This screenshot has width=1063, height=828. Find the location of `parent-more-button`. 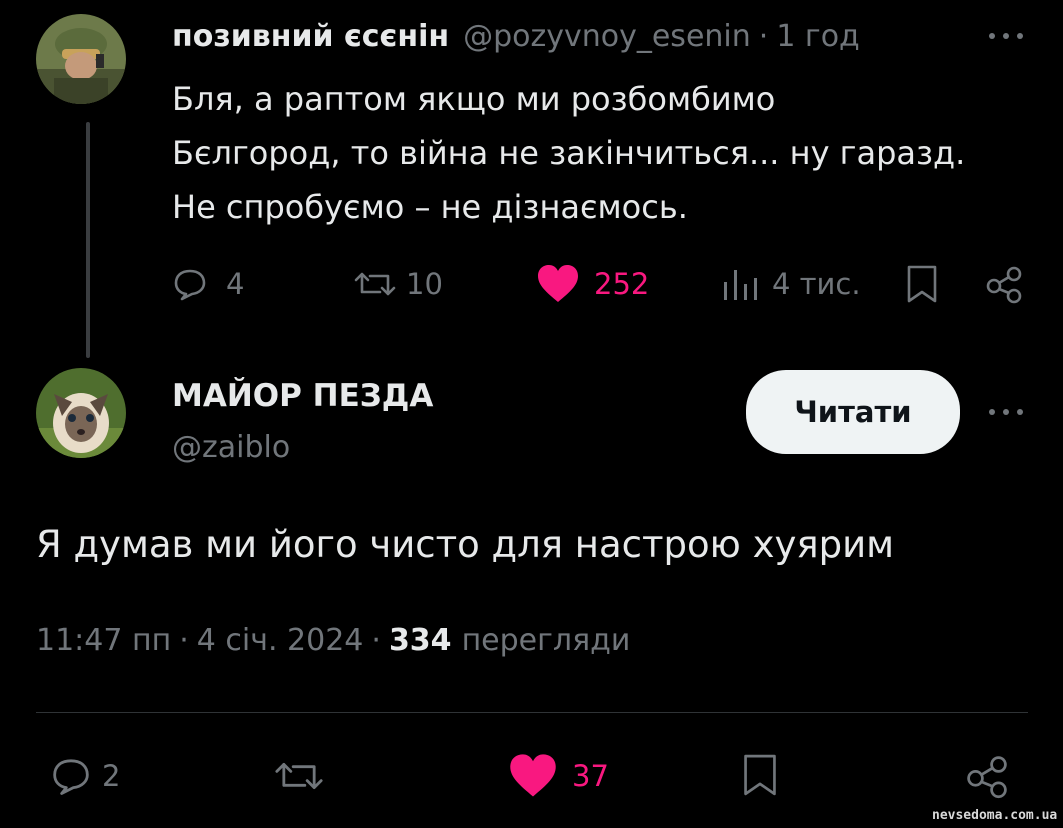

parent-more-button is located at coordinates (1006, 36).